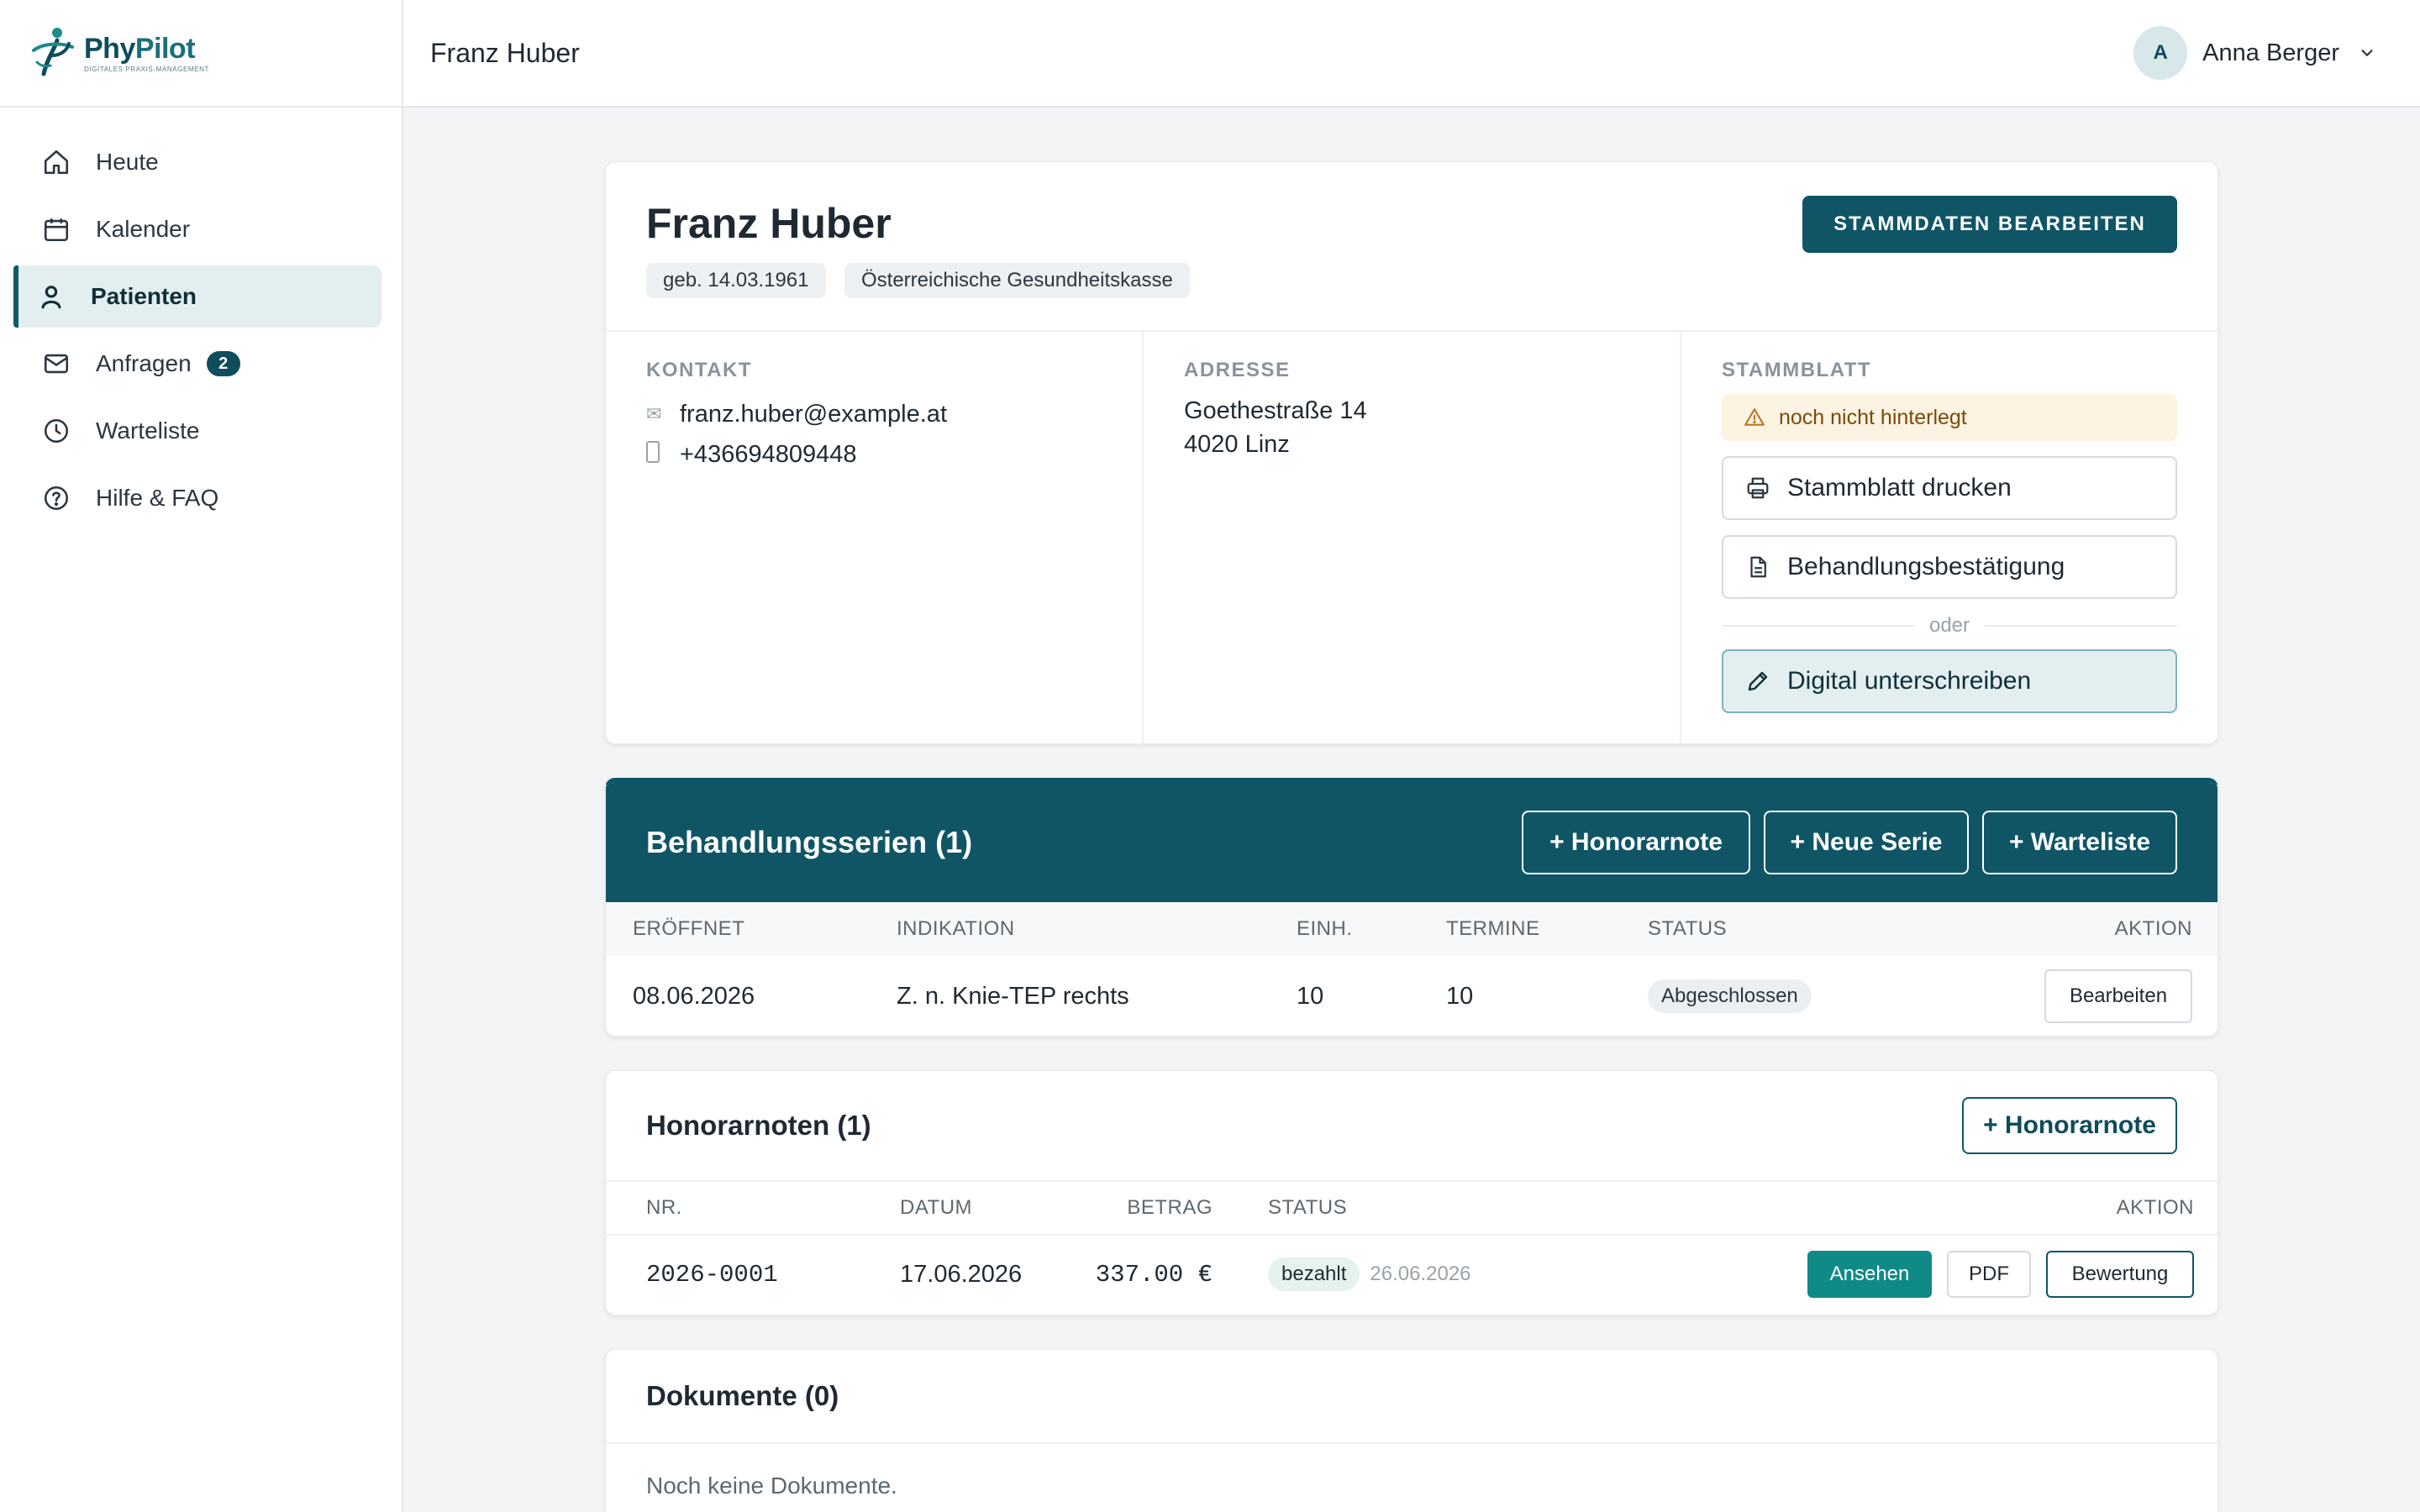 The width and height of the screenshot is (2420, 1512). I want to click on column-header: NR., so click(773, 1208).